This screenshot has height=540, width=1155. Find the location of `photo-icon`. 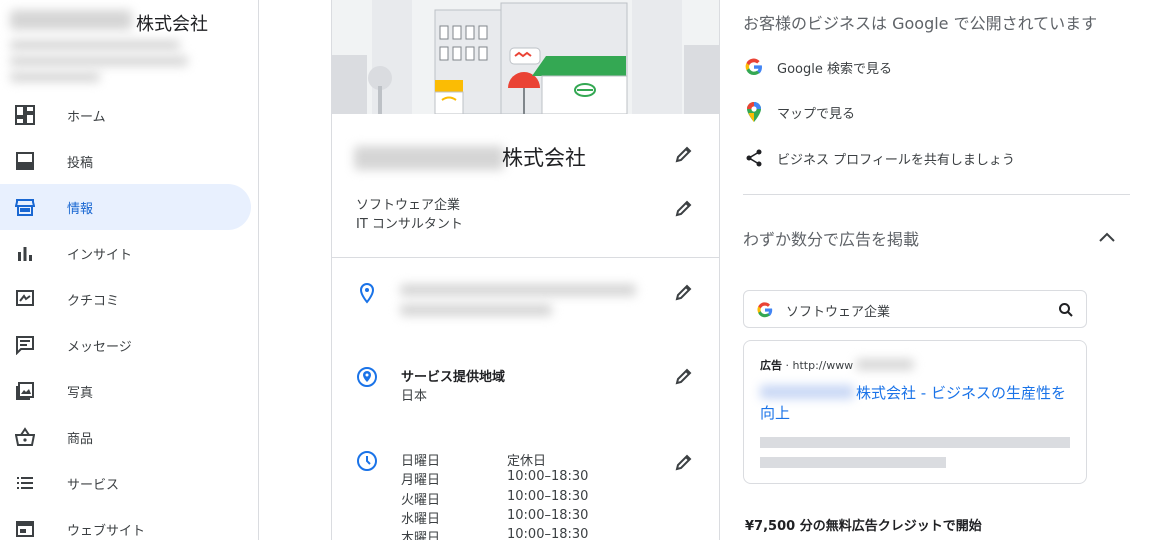

photo-icon is located at coordinates (25, 391).